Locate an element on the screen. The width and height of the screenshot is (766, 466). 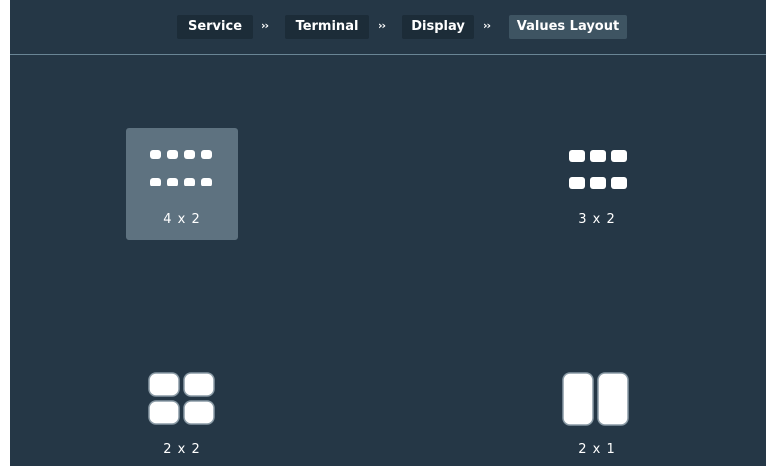
layout-label: 2 x 1 is located at coordinates (597, 449).